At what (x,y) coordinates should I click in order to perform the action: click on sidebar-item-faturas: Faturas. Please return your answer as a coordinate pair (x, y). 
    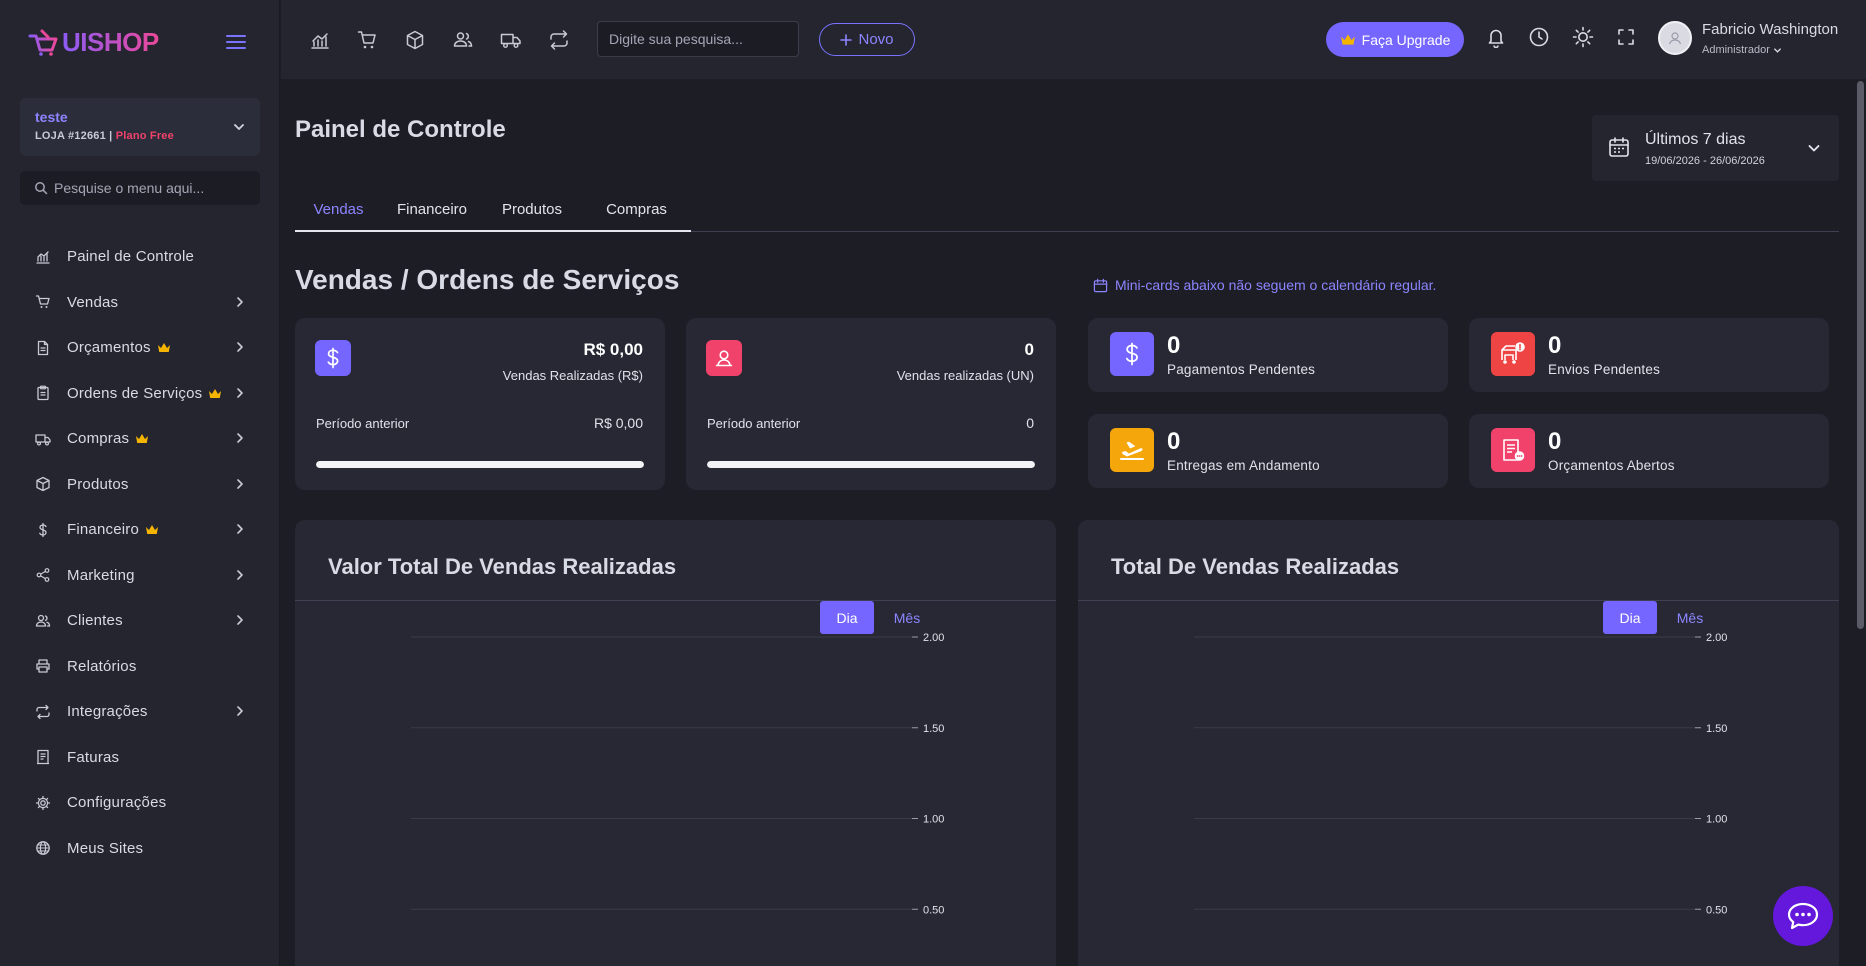
    Looking at the image, I should click on (140, 758).